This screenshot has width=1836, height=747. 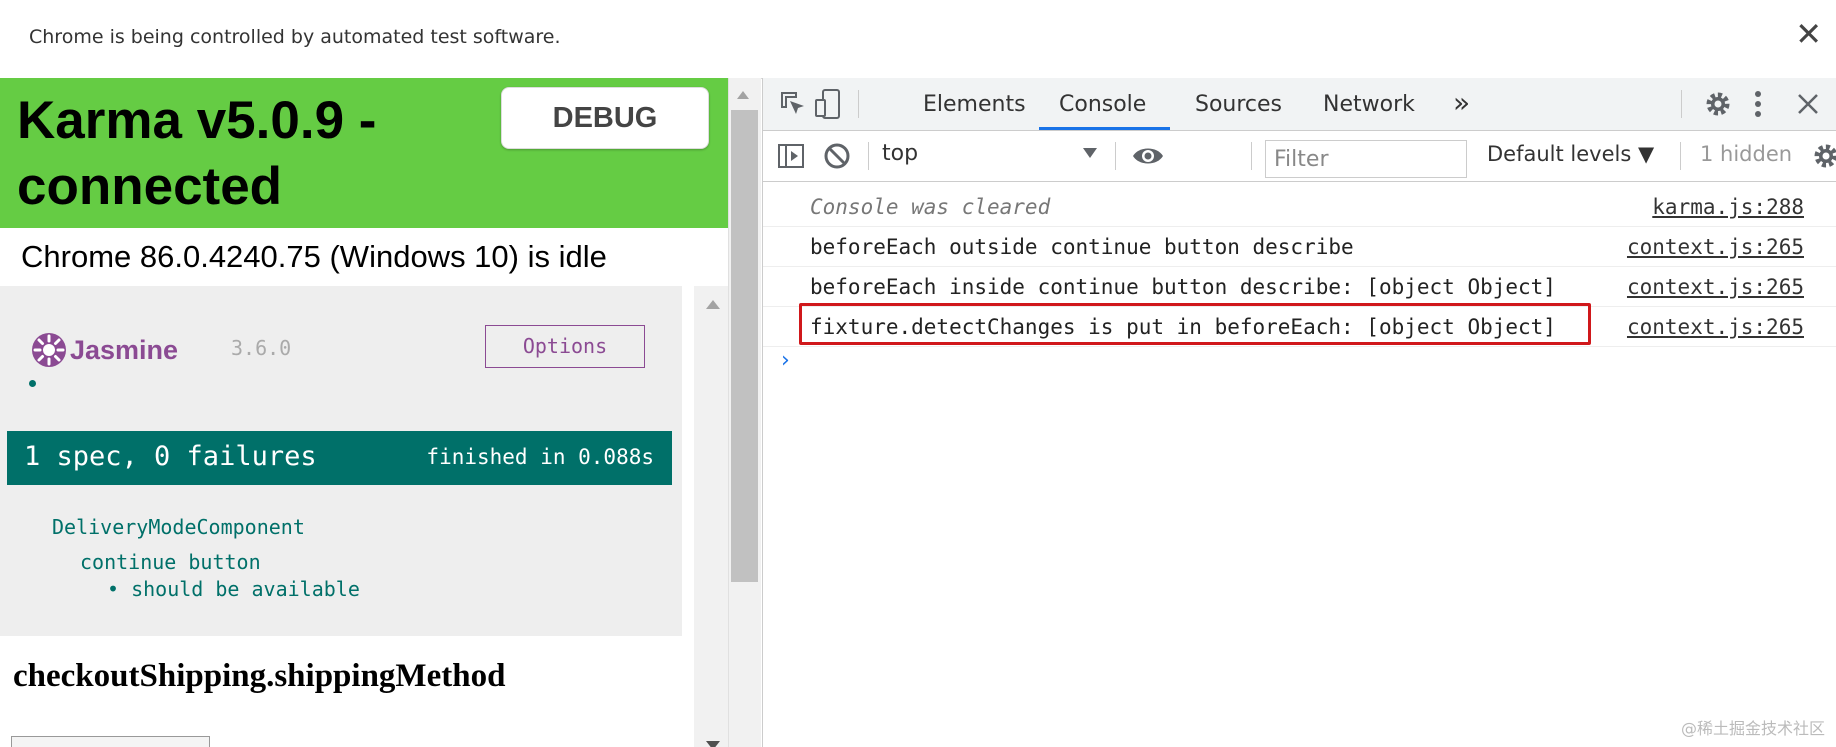 What do you see at coordinates (110, 741) in the screenshot?
I see `content-box` at bounding box center [110, 741].